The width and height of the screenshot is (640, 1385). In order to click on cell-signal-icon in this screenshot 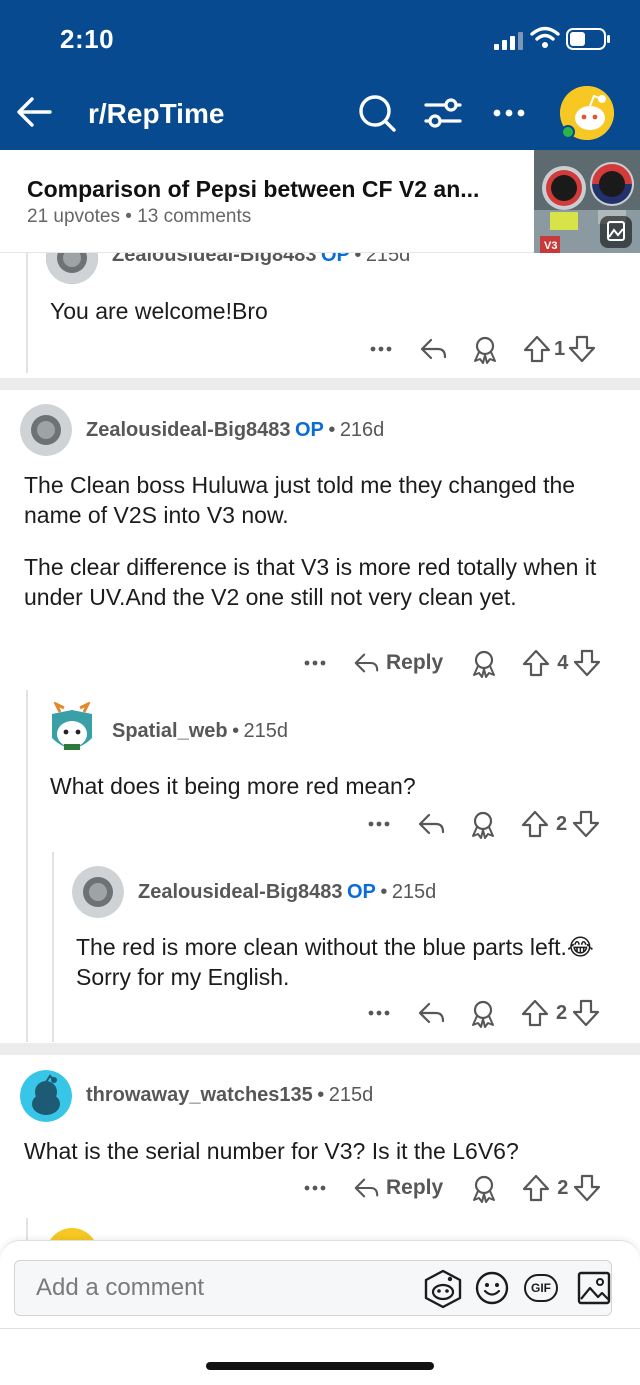, I will do `click(508, 41)`.